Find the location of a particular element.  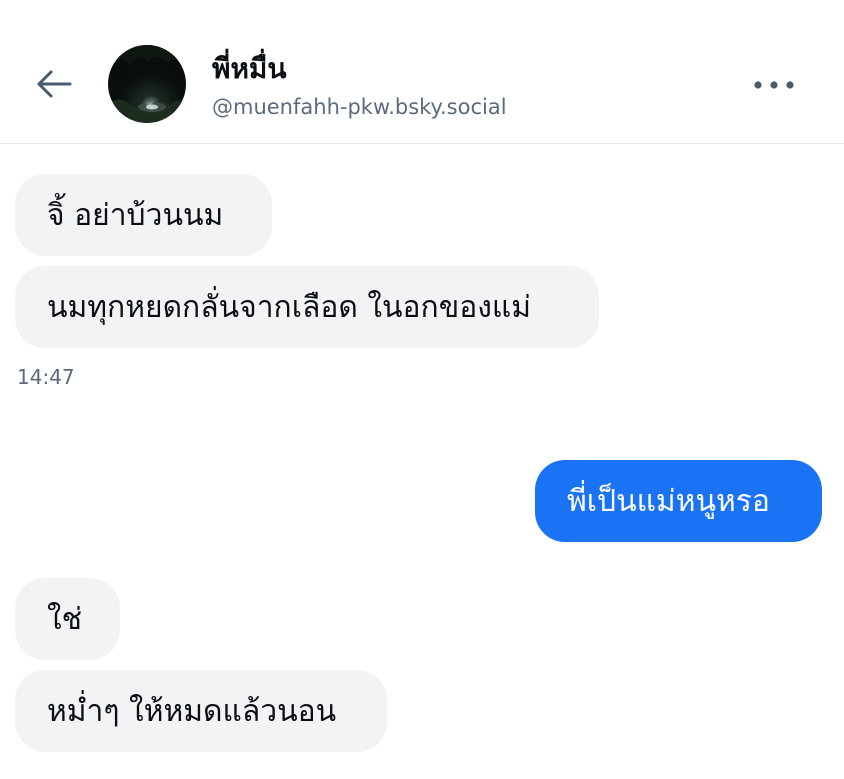

back-button is located at coordinates (54, 84).